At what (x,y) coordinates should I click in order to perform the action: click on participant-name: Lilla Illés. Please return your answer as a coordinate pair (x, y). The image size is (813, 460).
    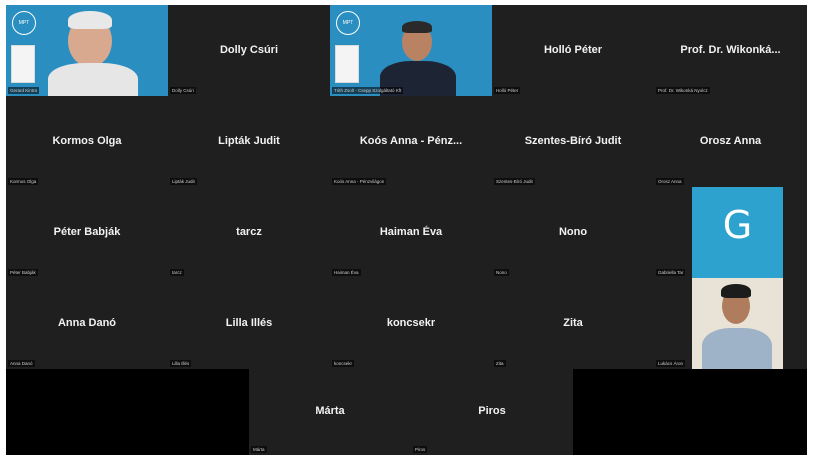
    Looking at the image, I should click on (249, 322).